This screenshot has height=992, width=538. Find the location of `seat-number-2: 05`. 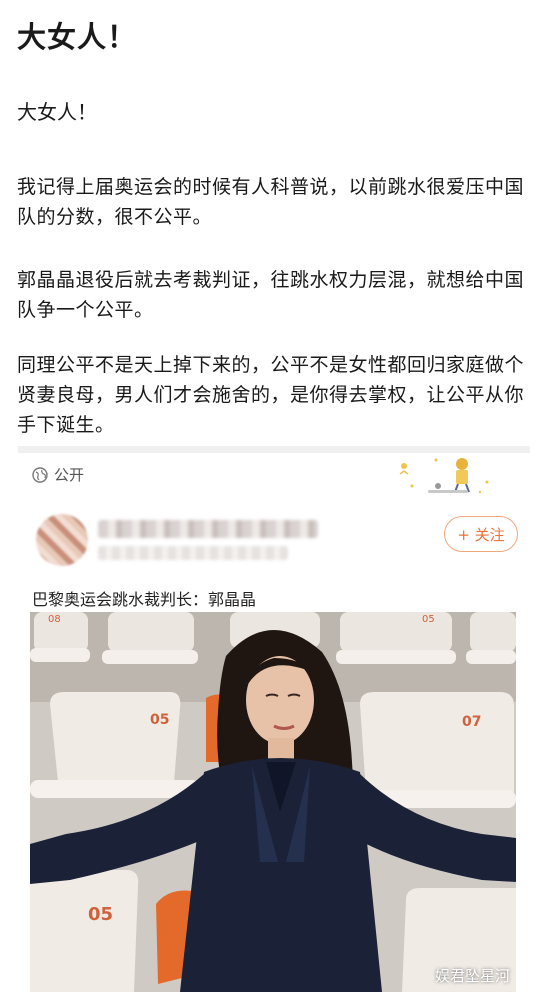

seat-number-2: 05 is located at coordinates (428, 619).